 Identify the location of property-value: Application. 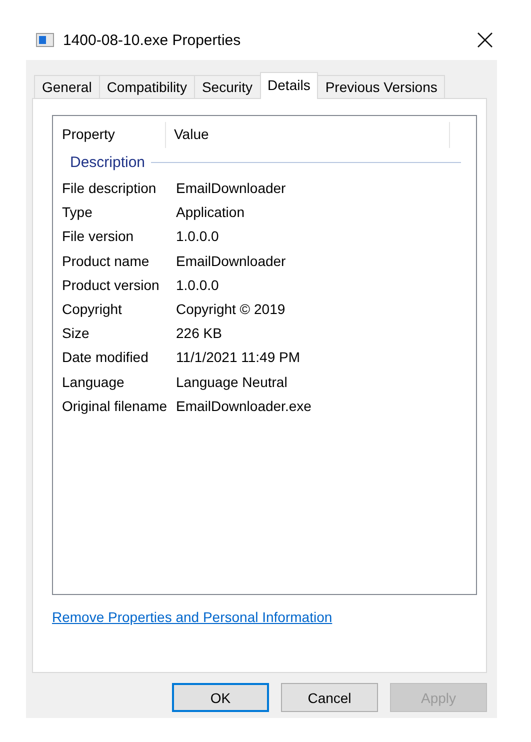
(210, 212).